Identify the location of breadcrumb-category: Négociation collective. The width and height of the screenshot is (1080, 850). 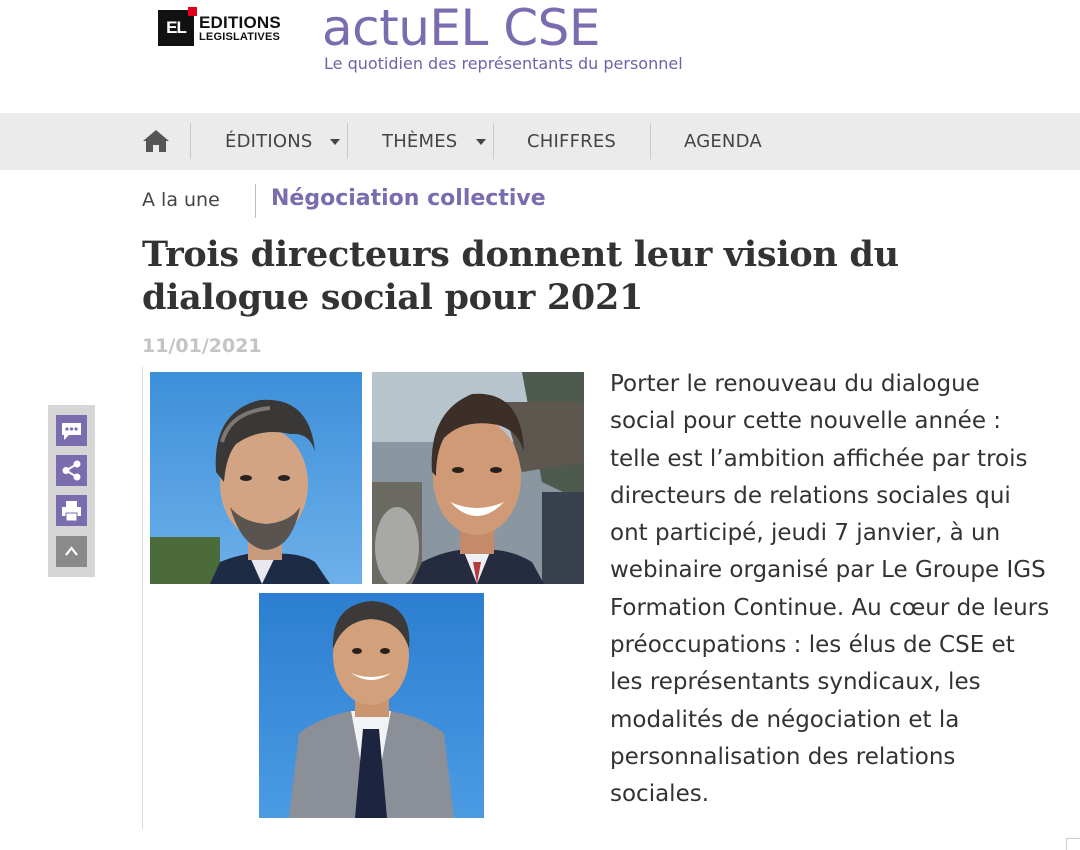
(408, 198).